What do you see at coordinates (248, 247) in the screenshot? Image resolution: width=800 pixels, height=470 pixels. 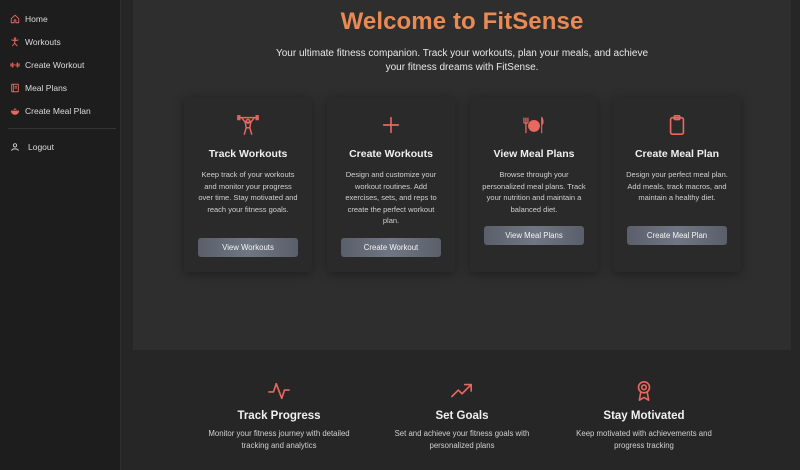 I see `view-workouts-button: View Workouts` at bounding box center [248, 247].